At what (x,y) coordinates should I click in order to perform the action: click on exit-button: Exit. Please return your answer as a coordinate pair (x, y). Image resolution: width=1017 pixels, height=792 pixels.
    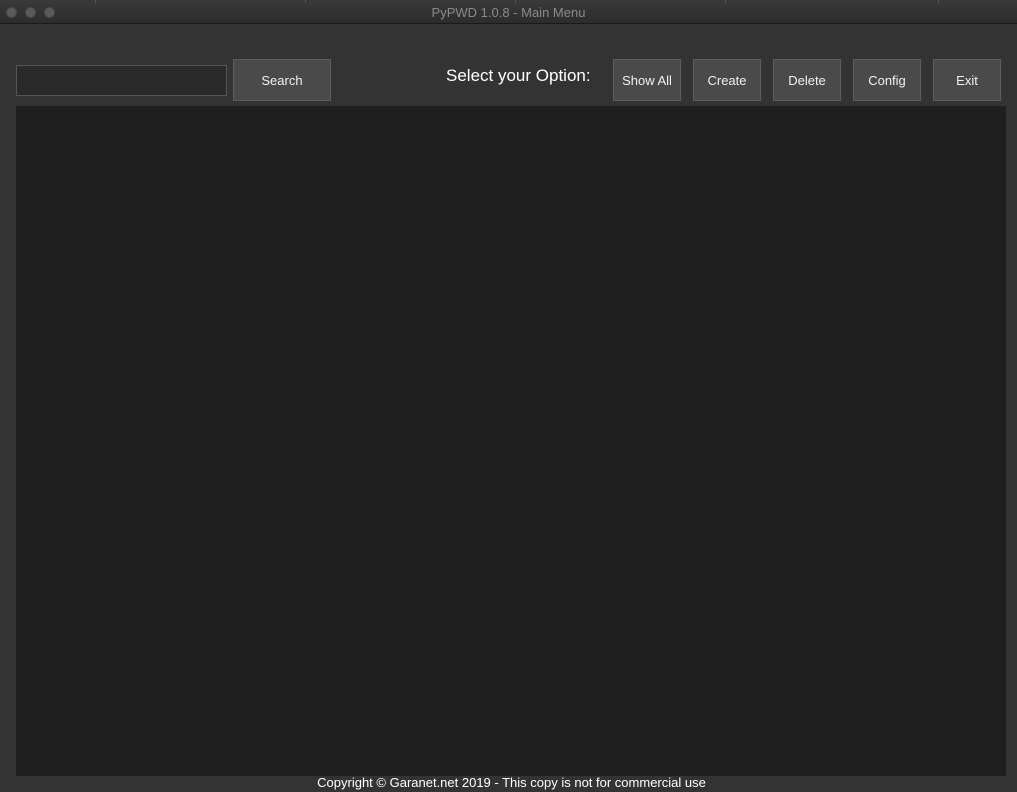
    Looking at the image, I should click on (967, 80).